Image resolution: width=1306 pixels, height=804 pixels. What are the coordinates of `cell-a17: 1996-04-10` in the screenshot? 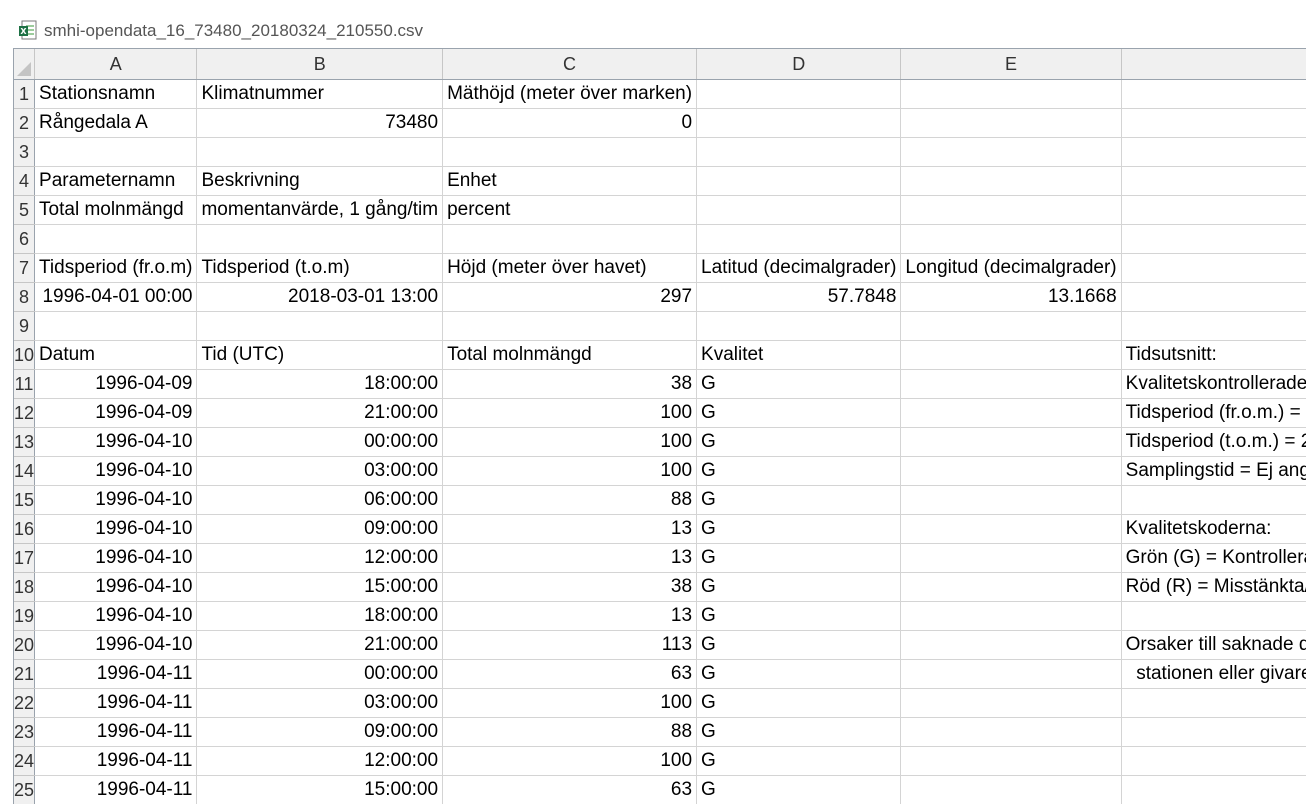 It's located at (116, 558).